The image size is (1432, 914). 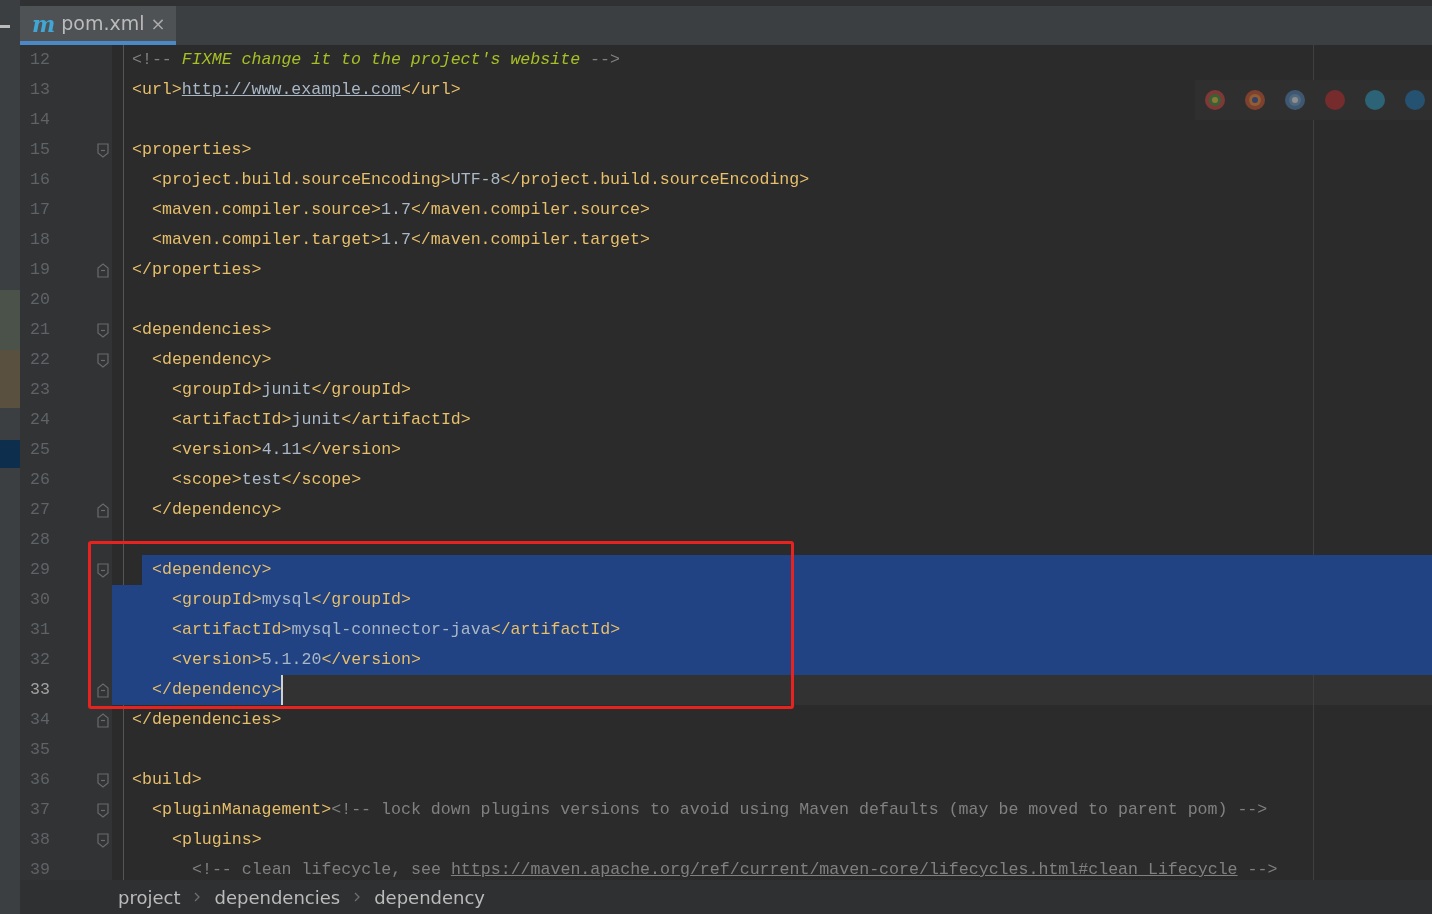 What do you see at coordinates (103, 24) in the screenshot?
I see `tab-label: pom.xml` at bounding box center [103, 24].